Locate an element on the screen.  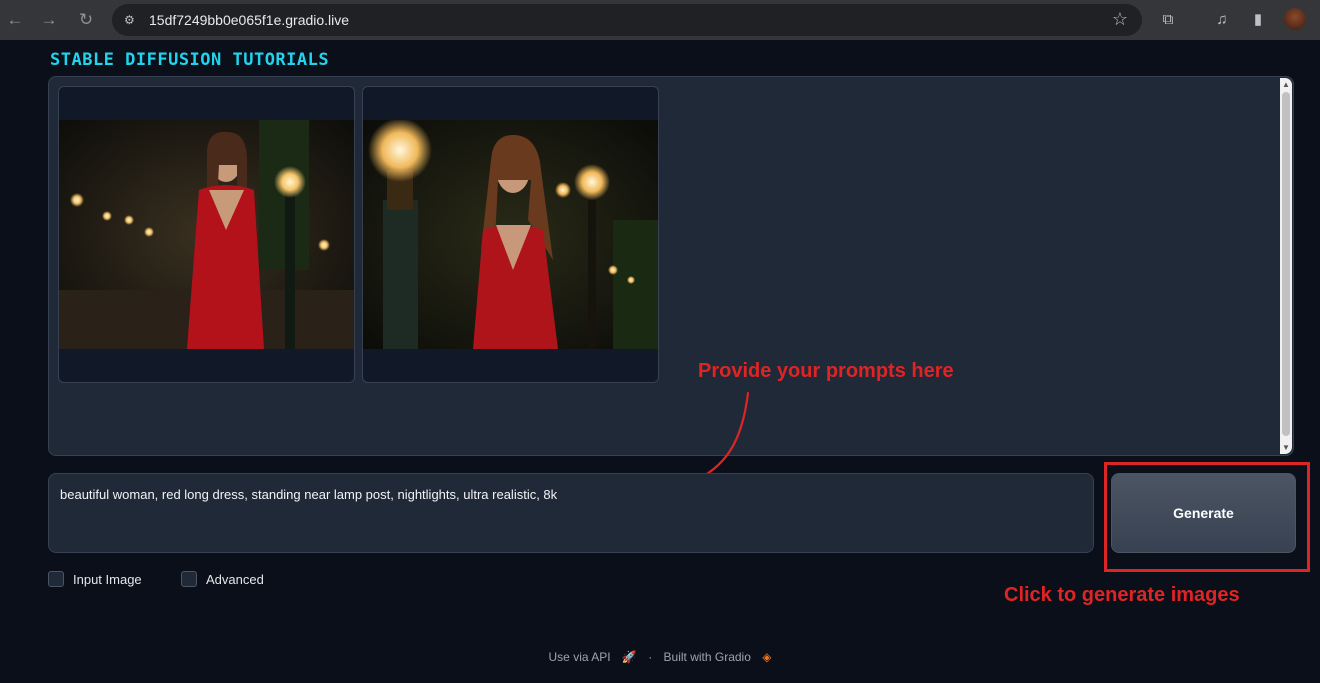
profile-avatar is located at coordinates (1295, 19).